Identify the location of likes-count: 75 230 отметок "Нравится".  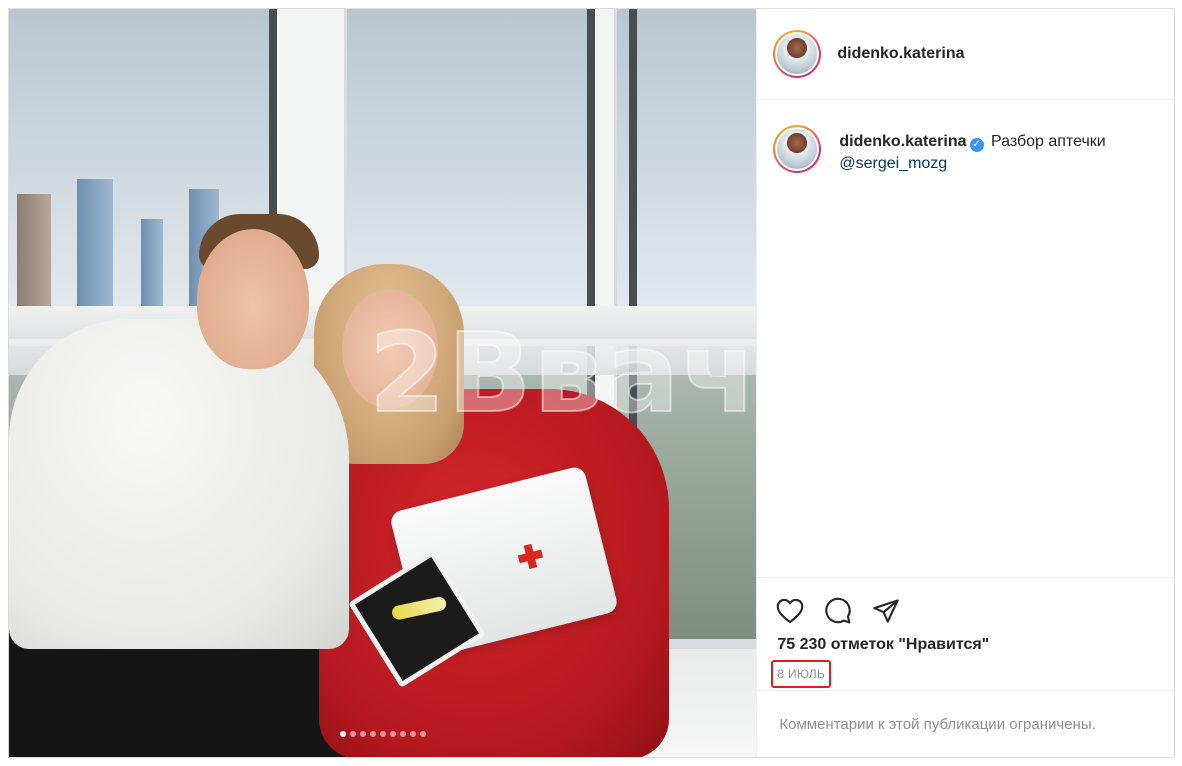
(883, 645).